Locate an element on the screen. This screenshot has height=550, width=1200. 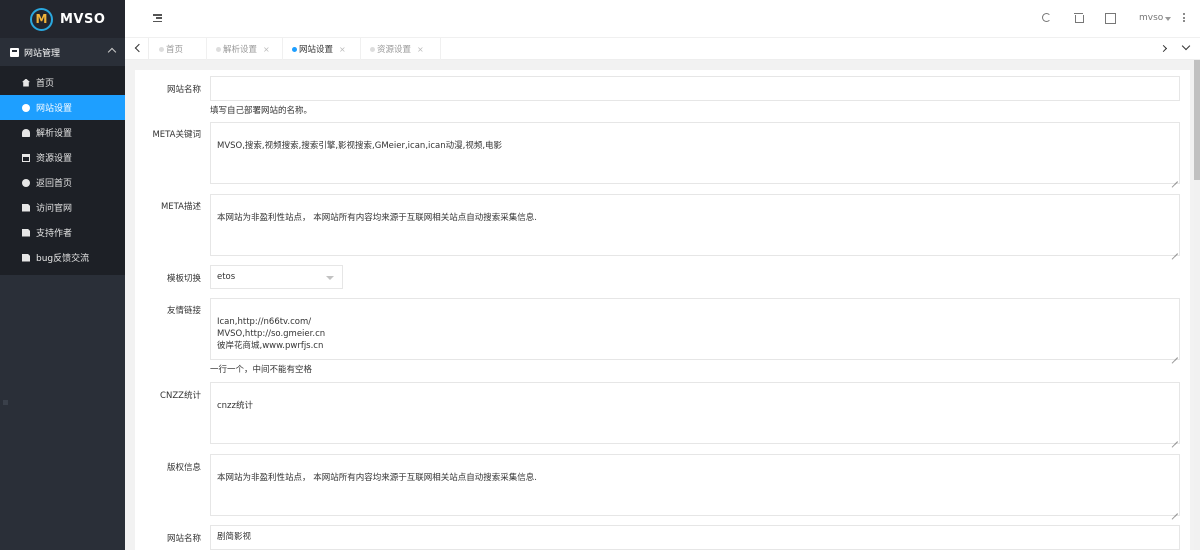
sidebar-resize-handle is located at coordinates (5, 402).